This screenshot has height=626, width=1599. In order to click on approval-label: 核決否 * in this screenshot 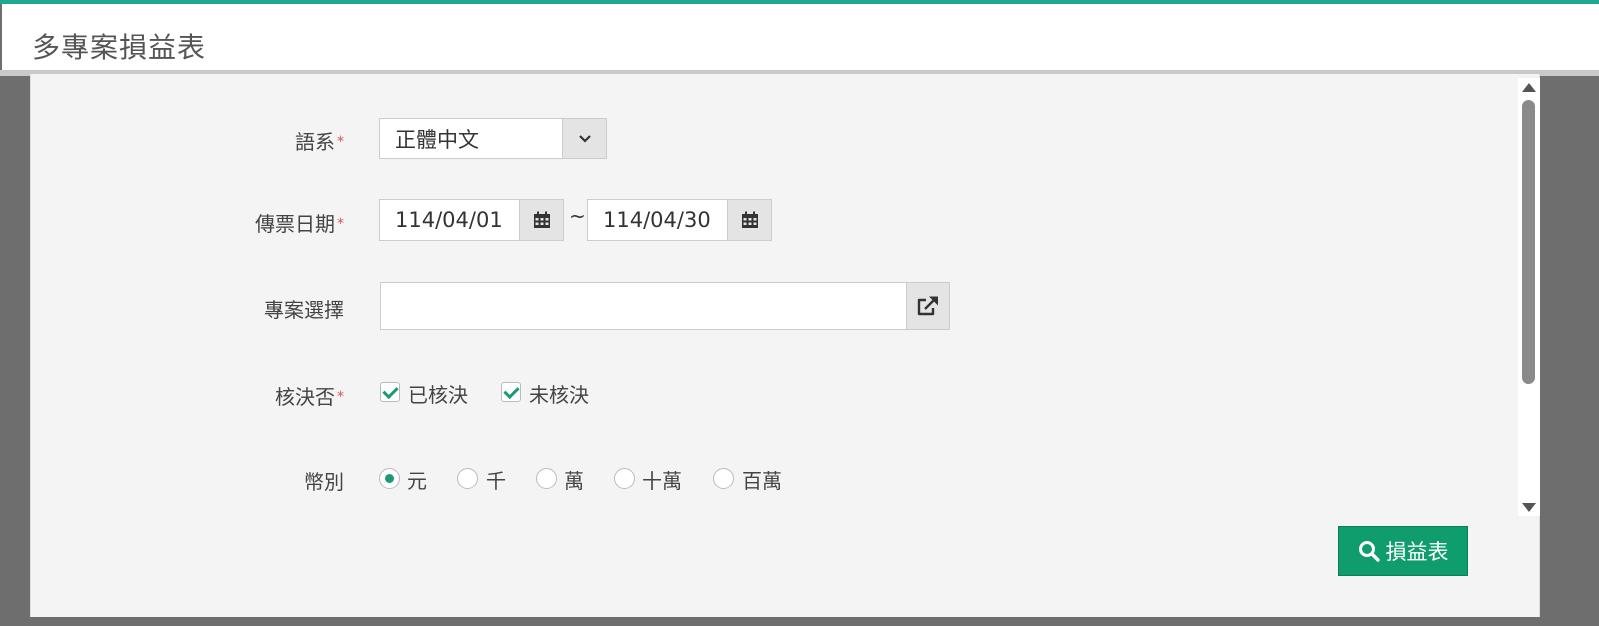, I will do `click(309, 397)`.